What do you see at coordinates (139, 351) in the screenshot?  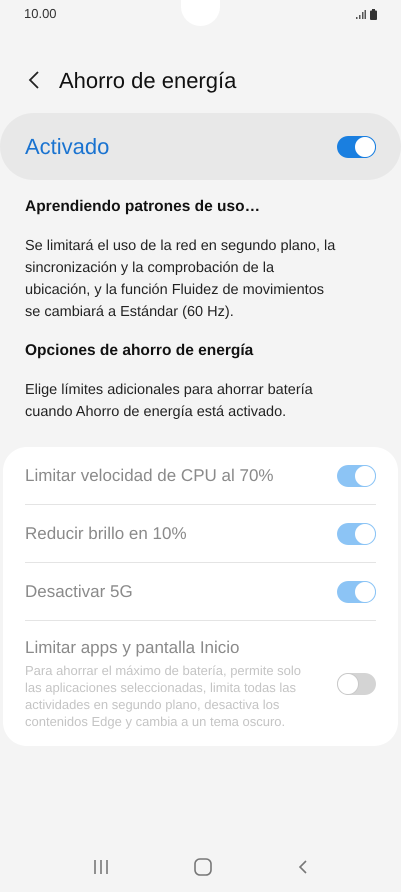 I see `section-heading: Opciones de ahorro de energía` at bounding box center [139, 351].